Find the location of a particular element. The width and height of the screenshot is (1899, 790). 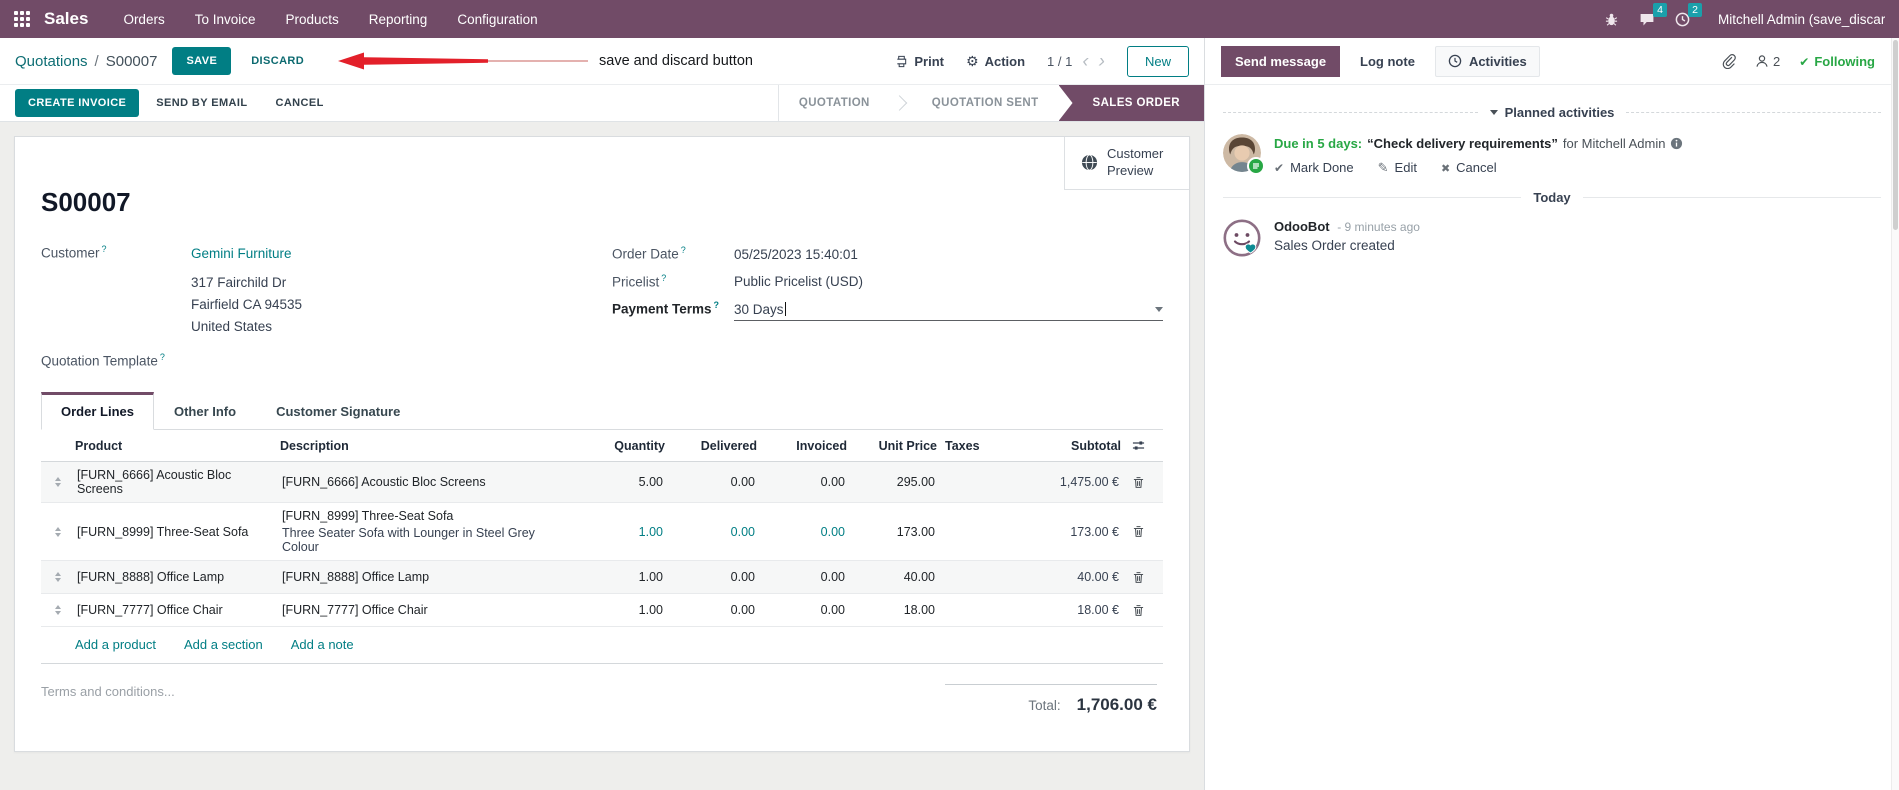

pager-previous-icon is located at coordinates (1085, 61).